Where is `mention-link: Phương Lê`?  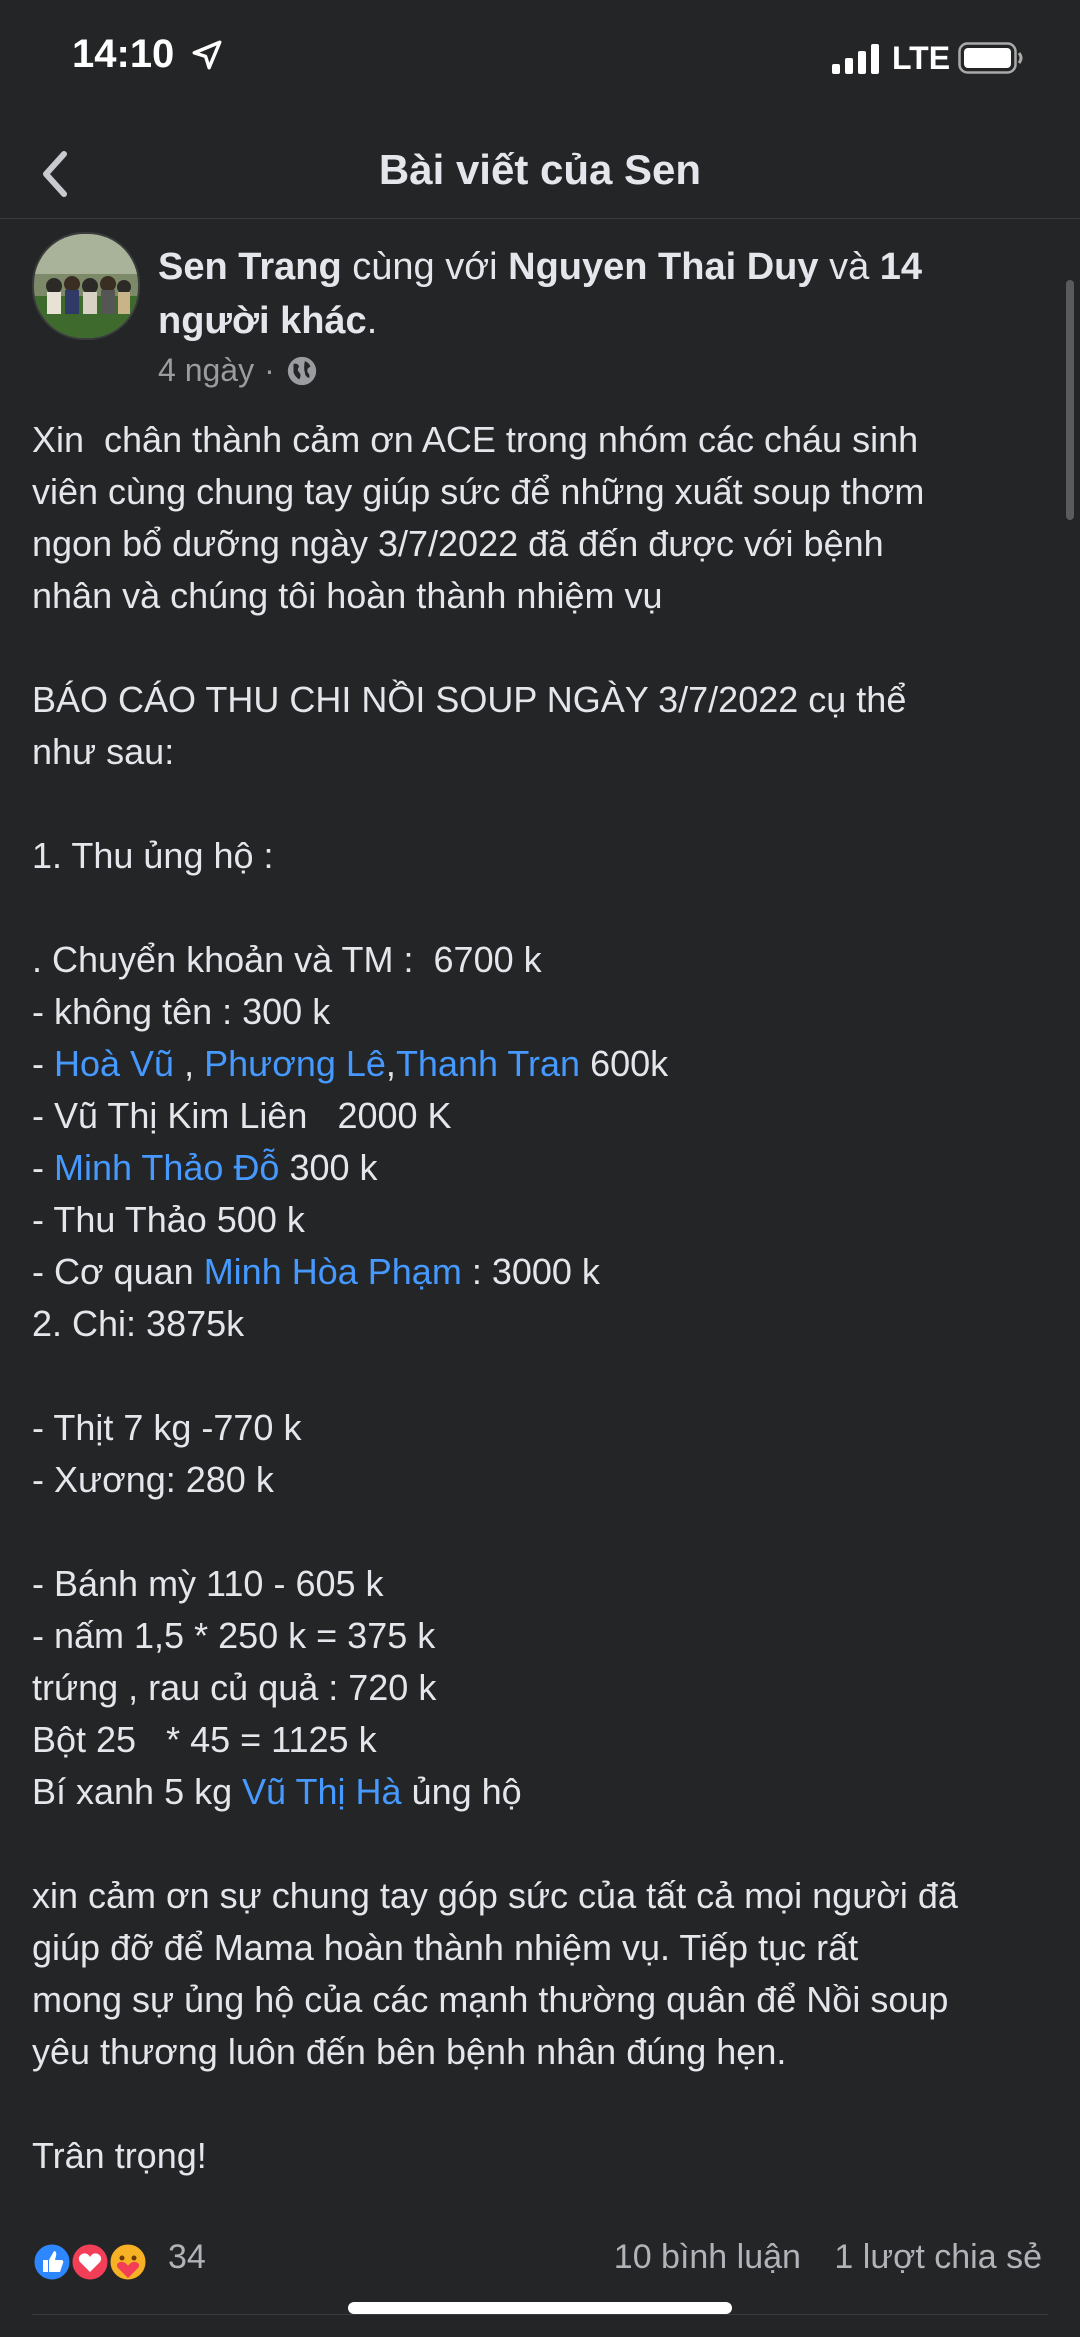
mention-link: Phương Lê is located at coordinates (295, 1063).